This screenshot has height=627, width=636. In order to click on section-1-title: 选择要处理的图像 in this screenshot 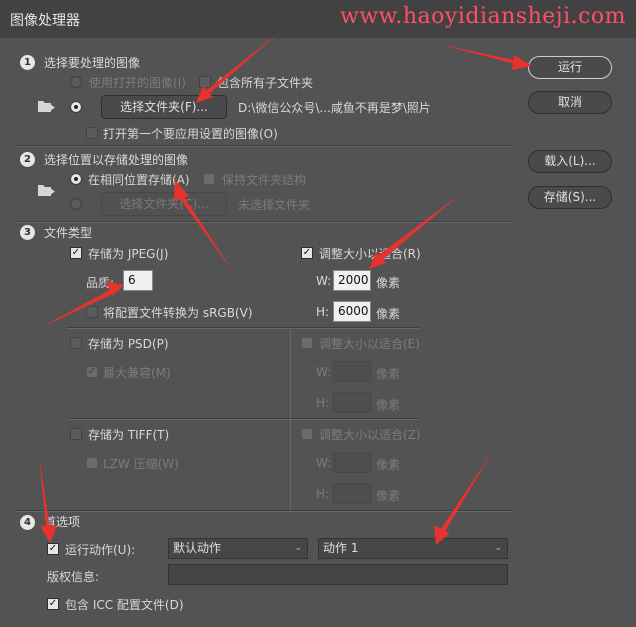, I will do `click(92, 63)`.